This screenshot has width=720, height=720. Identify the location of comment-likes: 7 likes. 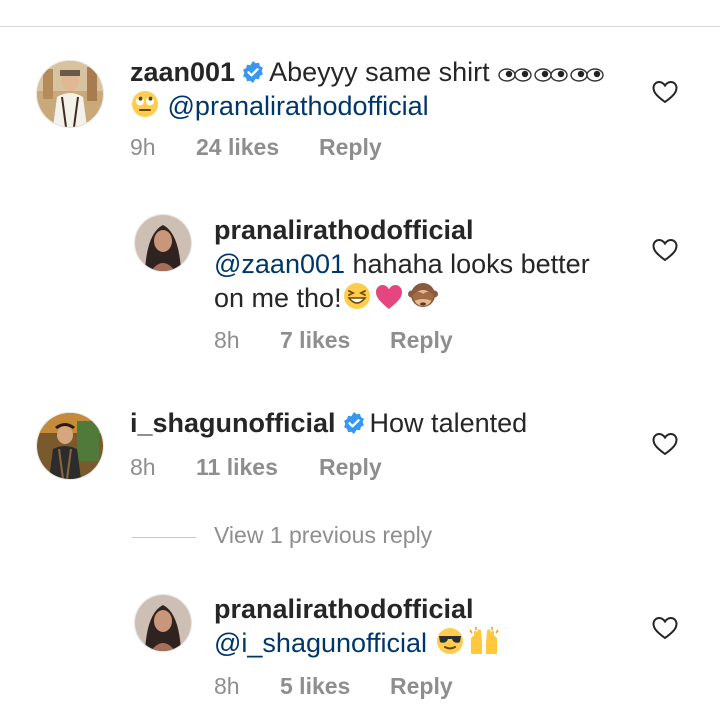
(315, 340).